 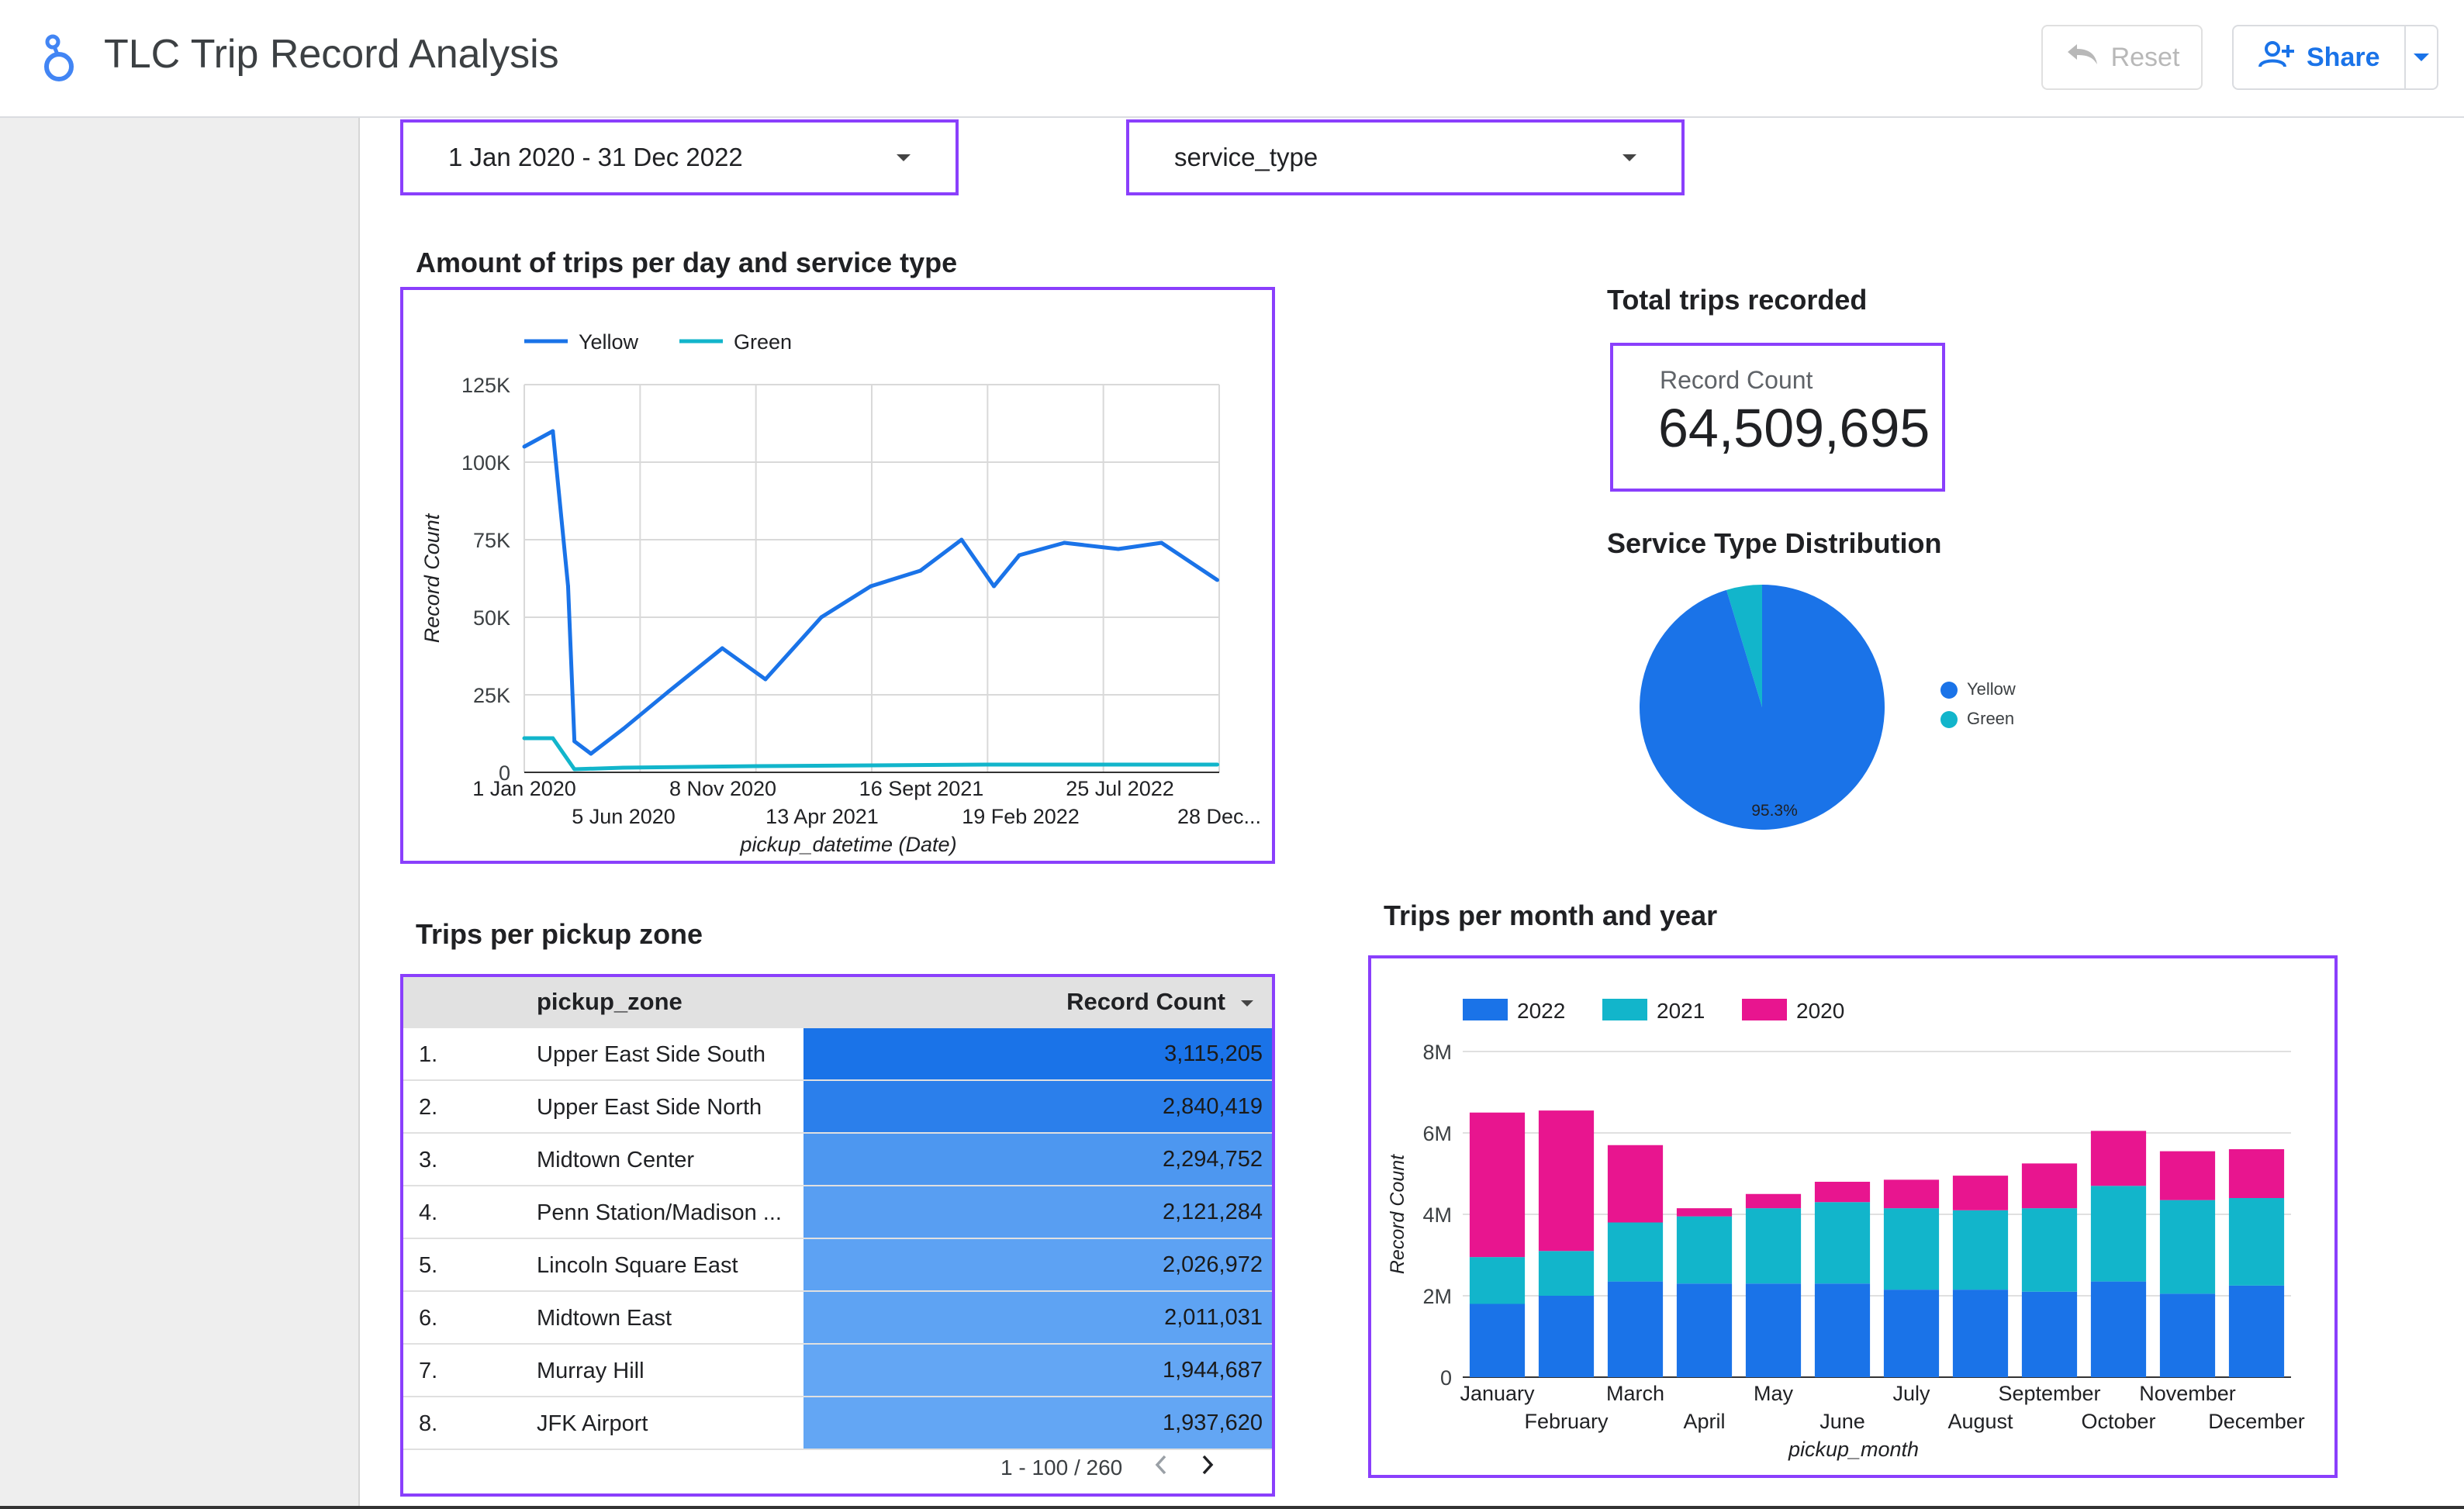 What do you see at coordinates (1161, 1467) in the screenshot?
I see `prev-page-icon` at bounding box center [1161, 1467].